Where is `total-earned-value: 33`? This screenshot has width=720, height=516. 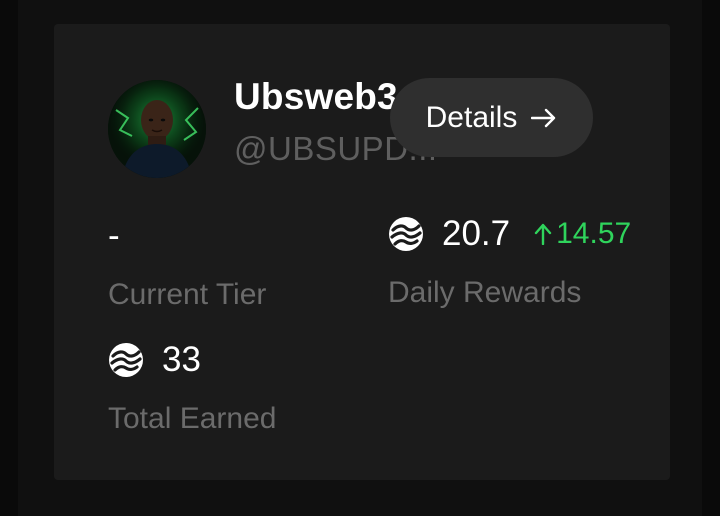 total-earned-value: 33 is located at coordinates (181, 359).